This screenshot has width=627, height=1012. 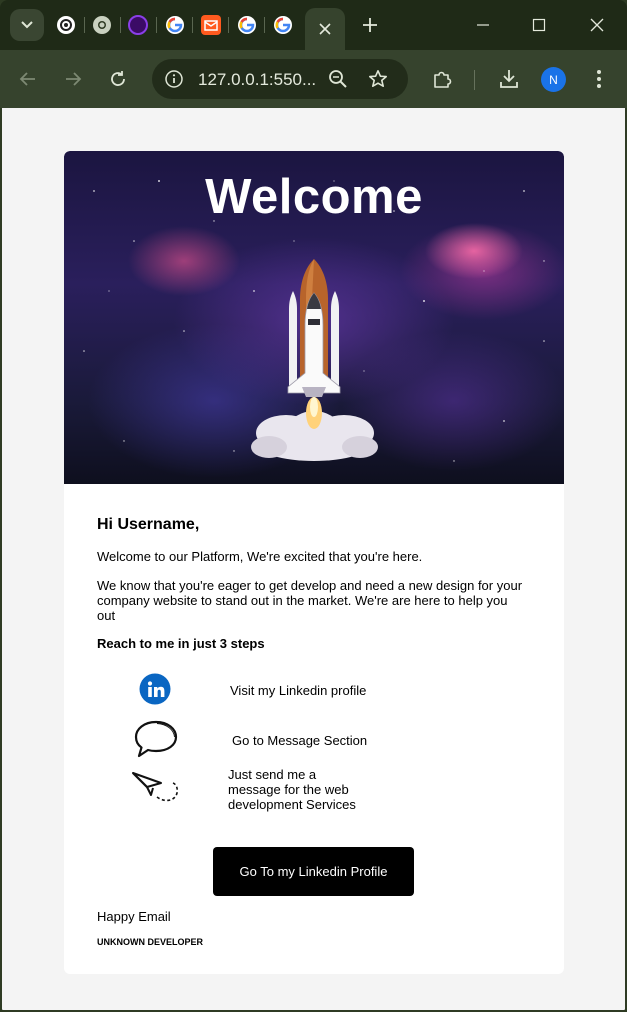 I want to click on chevron-down-icon, so click(x=27, y=25).